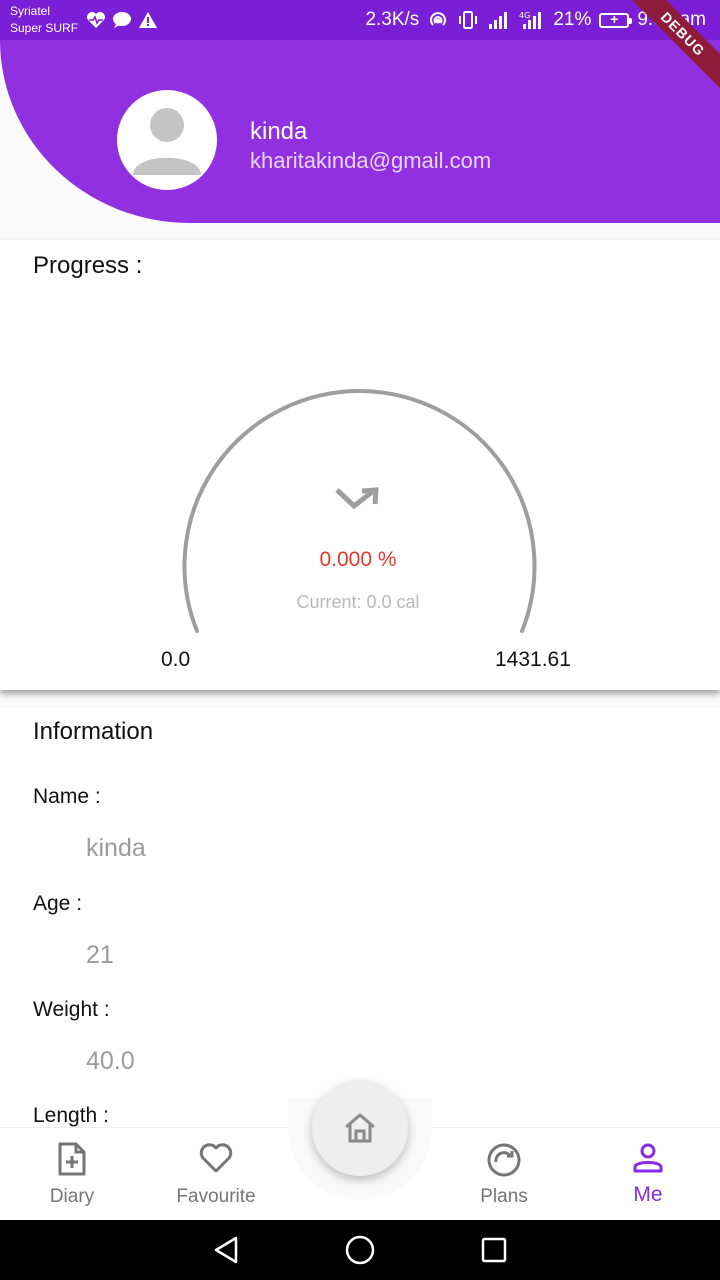 This screenshot has width=720, height=1280. Describe the element at coordinates (648, 1194) in the screenshot. I see `nav-me-label: Me` at that location.